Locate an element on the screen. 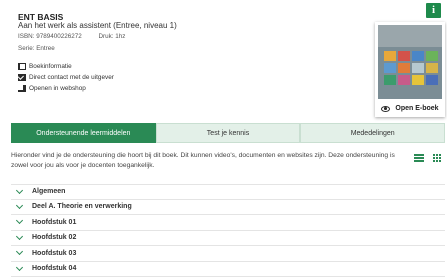  webshop-link: Openen in webshop is located at coordinates (66, 88).